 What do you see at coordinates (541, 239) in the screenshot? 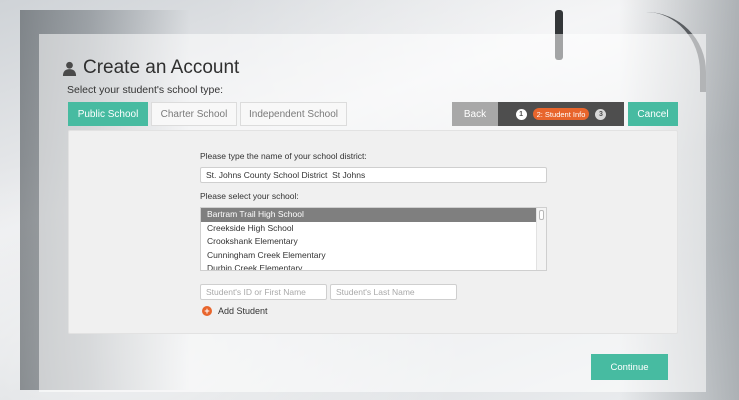
I see `listbox-scrollbar` at bounding box center [541, 239].